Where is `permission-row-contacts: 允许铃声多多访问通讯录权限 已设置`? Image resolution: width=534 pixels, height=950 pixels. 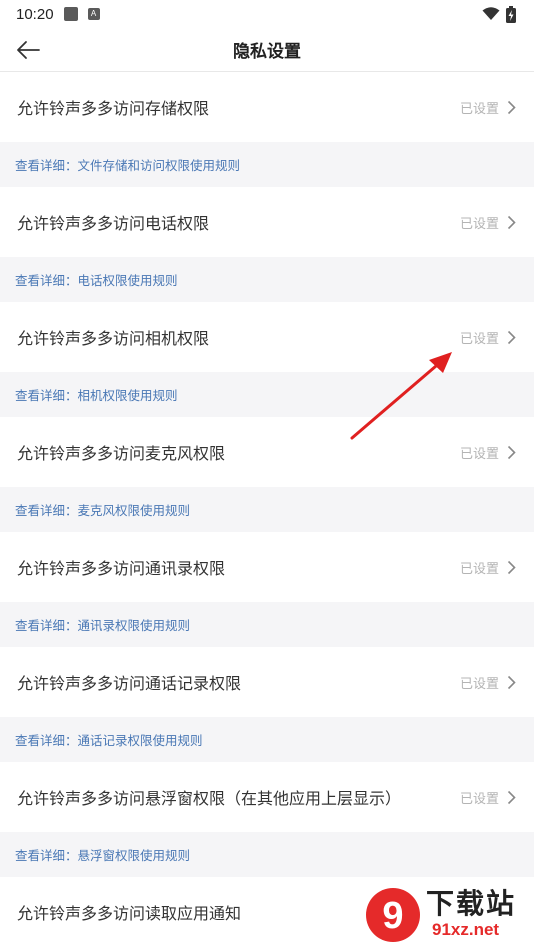 permission-row-contacts: 允许铃声多多访问通讯录权限 已设置 is located at coordinates (267, 567).